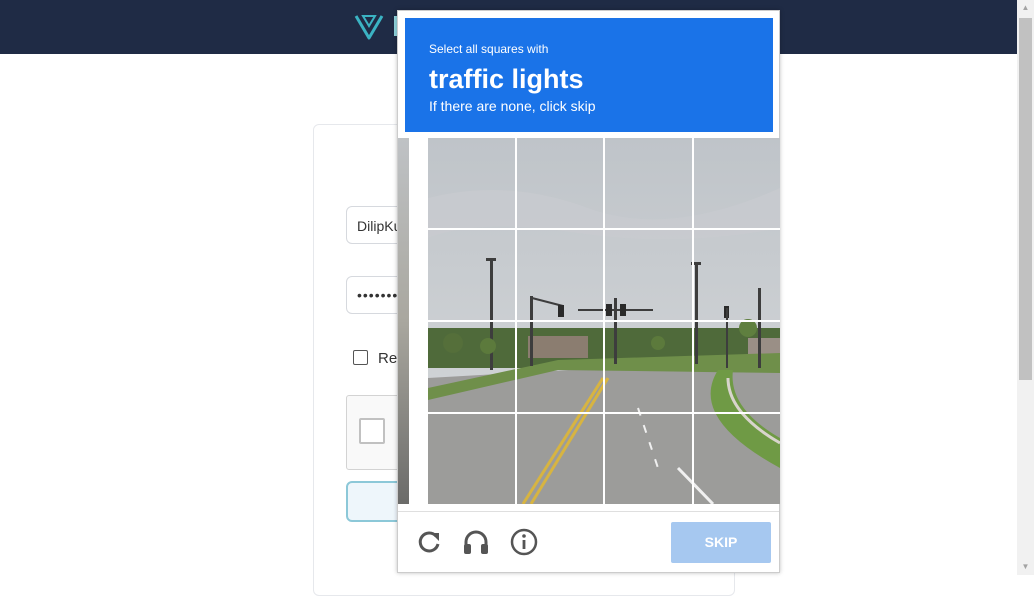 The image size is (1034, 596). I want to click on captcha-instruction-line1: Select all squares with, so click(489, 49).